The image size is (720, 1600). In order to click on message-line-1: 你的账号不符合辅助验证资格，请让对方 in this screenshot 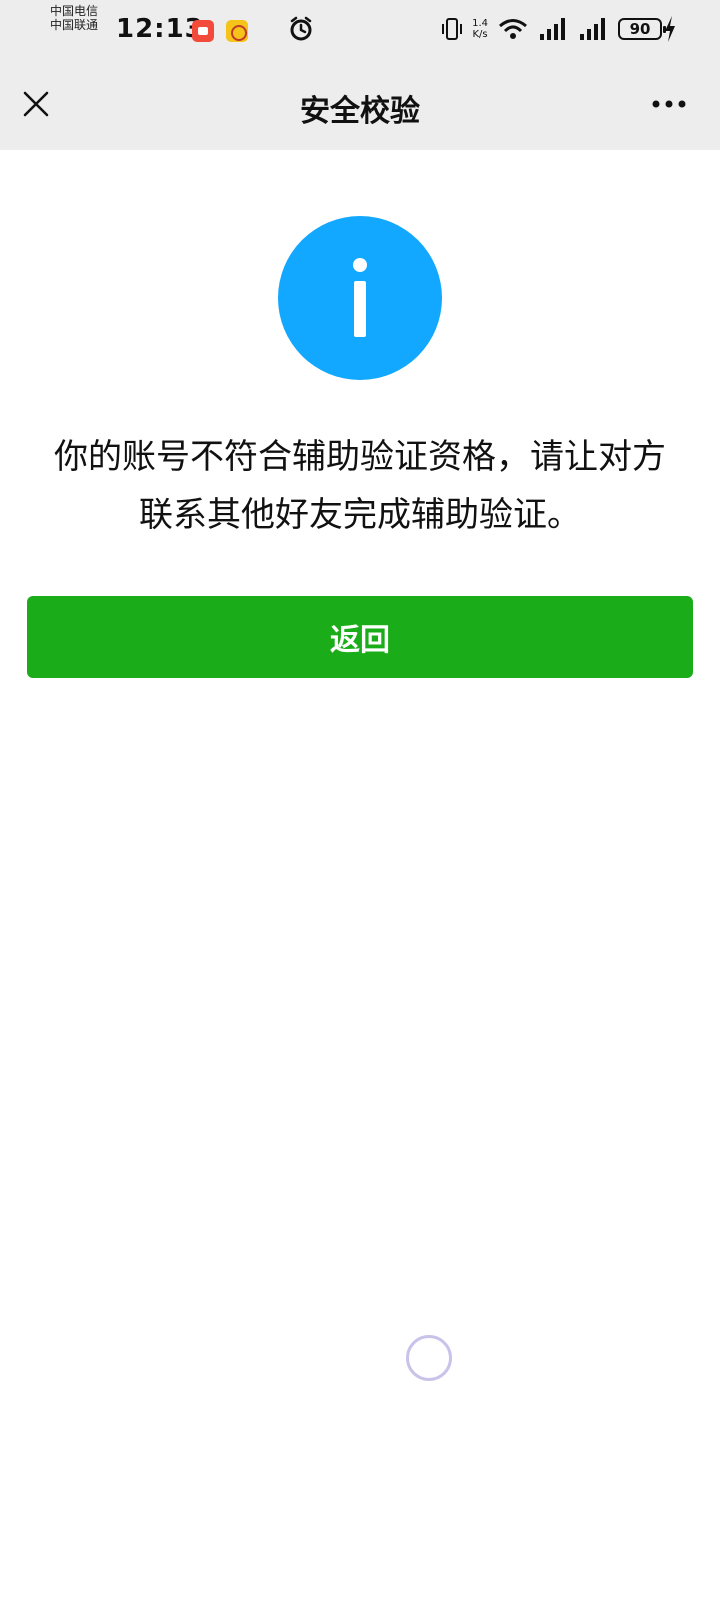, I will do `click(360, 457)`.